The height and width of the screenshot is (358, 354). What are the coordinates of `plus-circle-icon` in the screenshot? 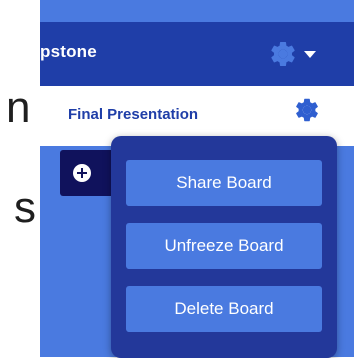 It's located at (82, 173).